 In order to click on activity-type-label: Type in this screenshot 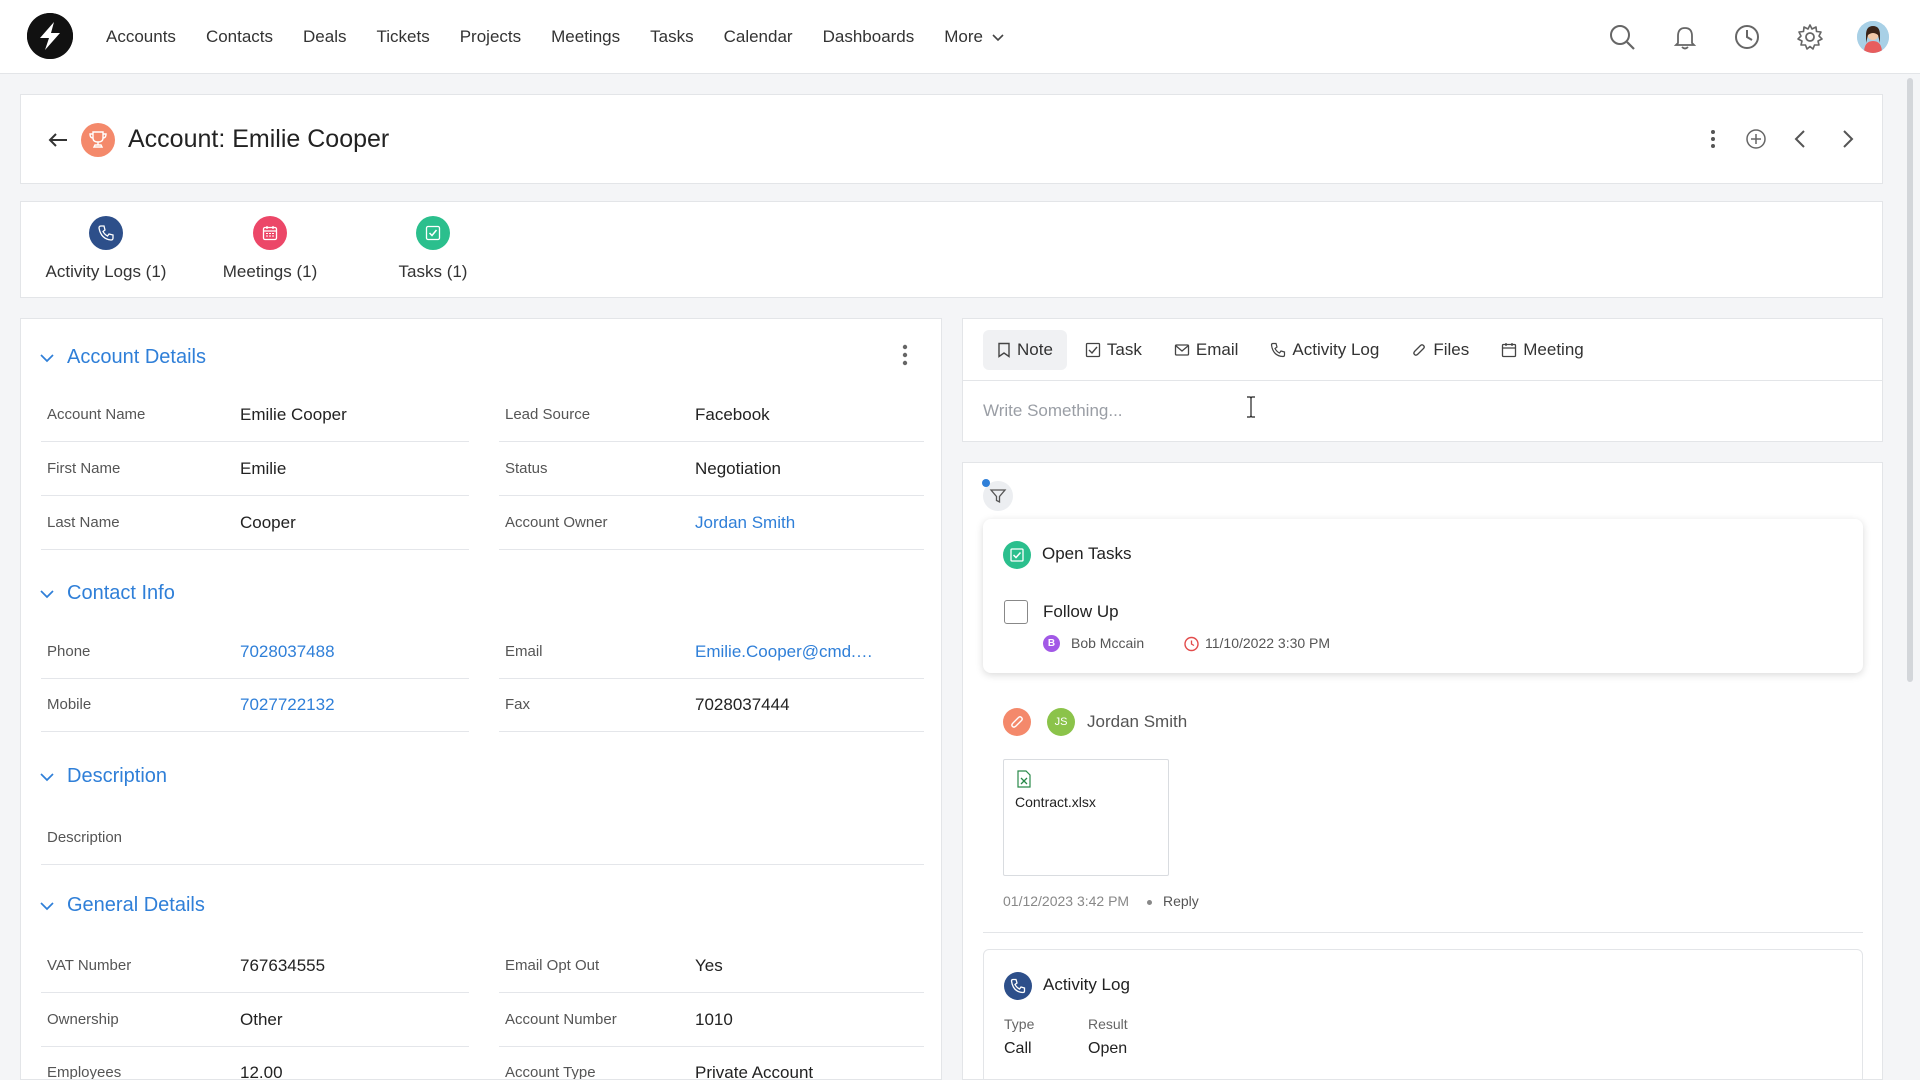, I will do `click(1019, 1024)`.